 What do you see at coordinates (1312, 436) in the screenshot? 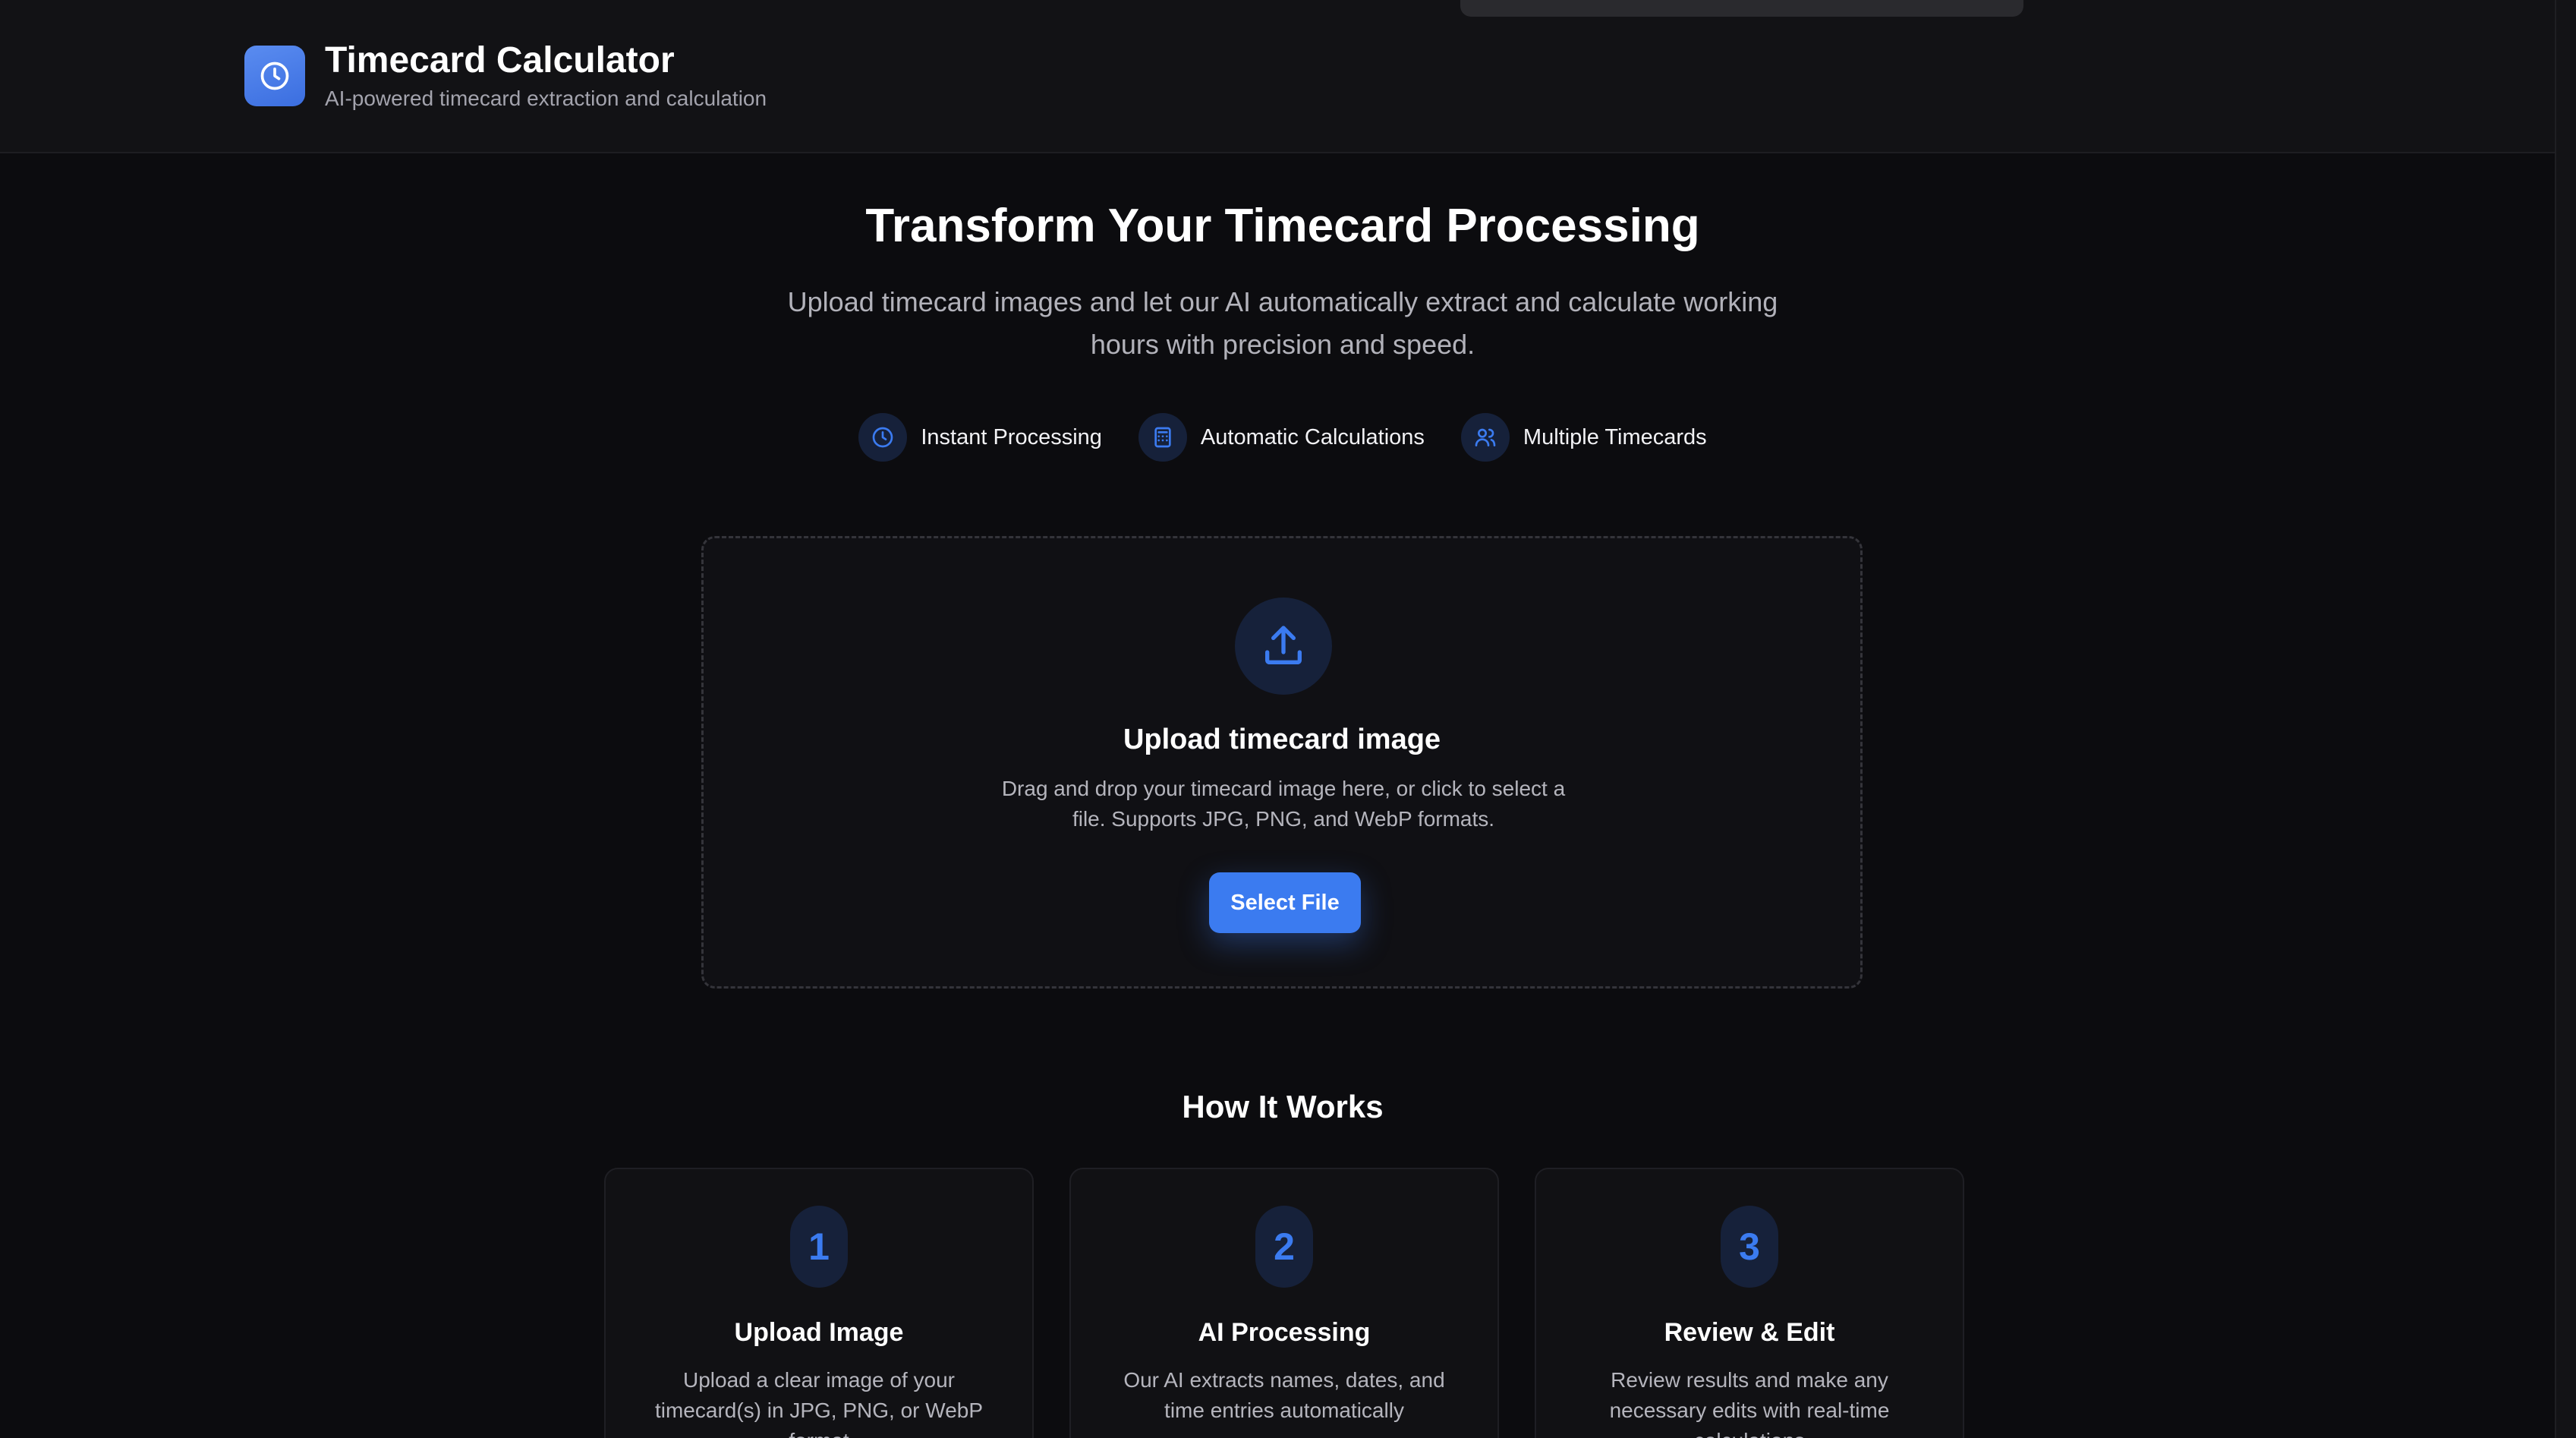
I see `feature-label: Automatic Calculations` at bounding box center [1312, 436].